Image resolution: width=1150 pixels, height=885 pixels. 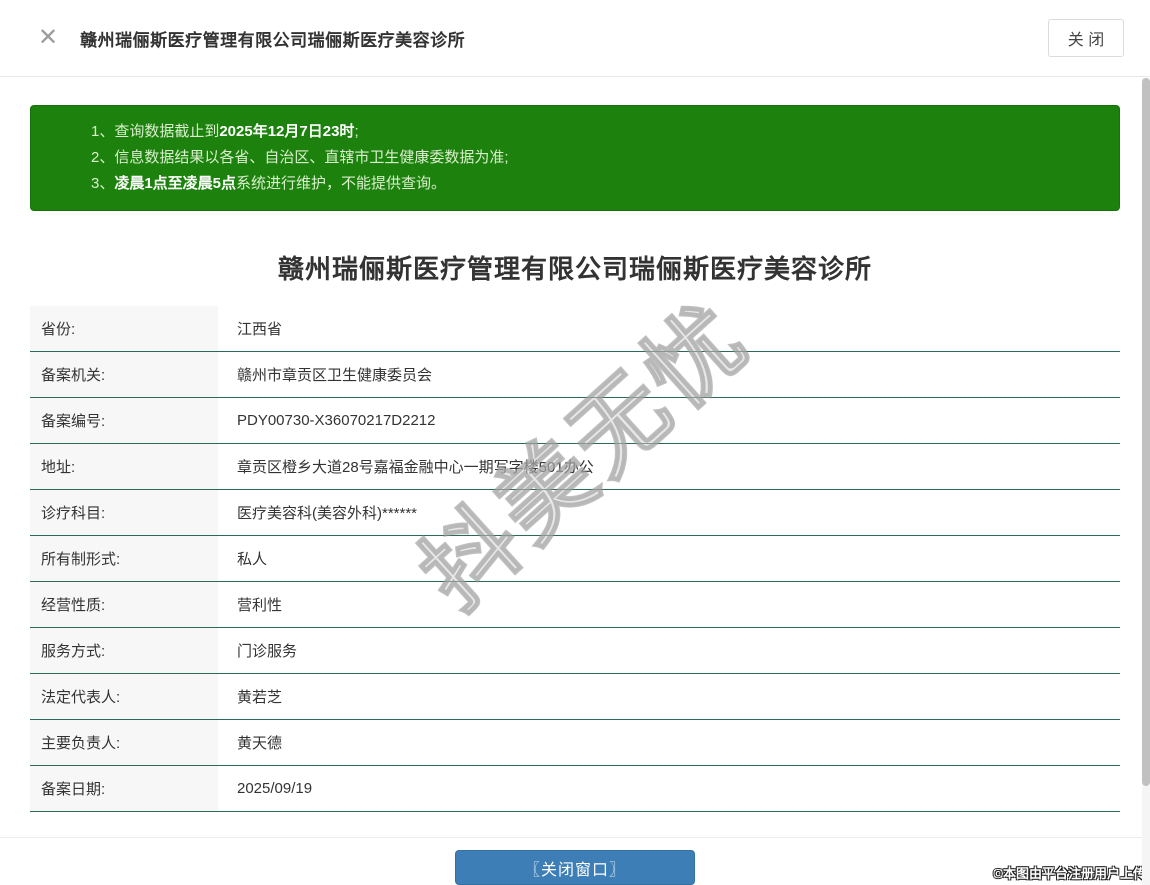 I want to click on corner-watermark: ©本图由平台注册用户上传, so click(x=1069, y=873).